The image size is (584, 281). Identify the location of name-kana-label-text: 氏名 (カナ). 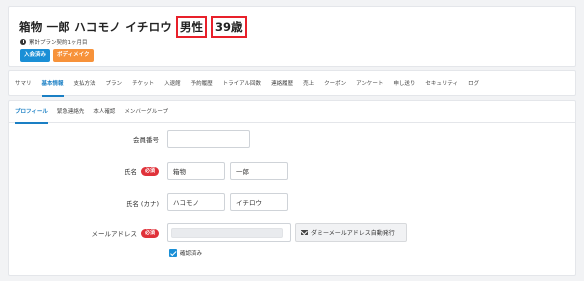
(142, 204).